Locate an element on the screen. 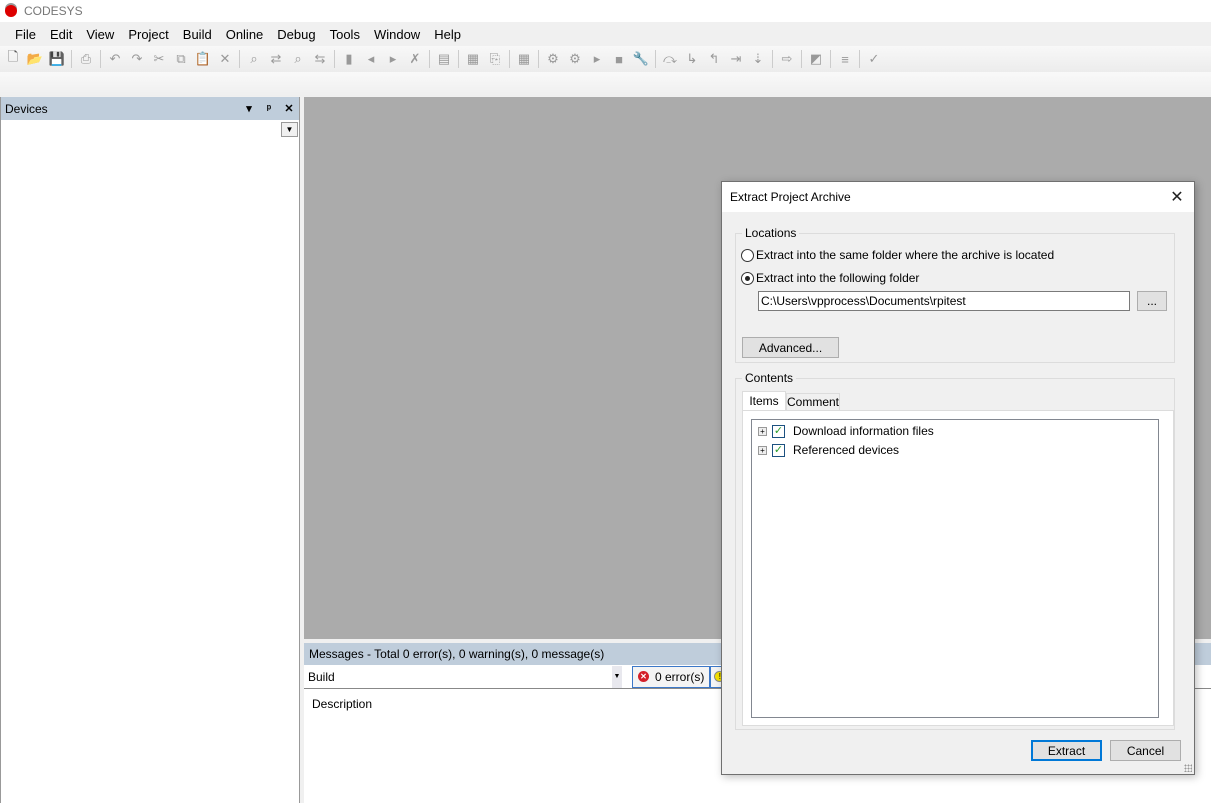  radio-button-selected is located at coordinates (747, 278).